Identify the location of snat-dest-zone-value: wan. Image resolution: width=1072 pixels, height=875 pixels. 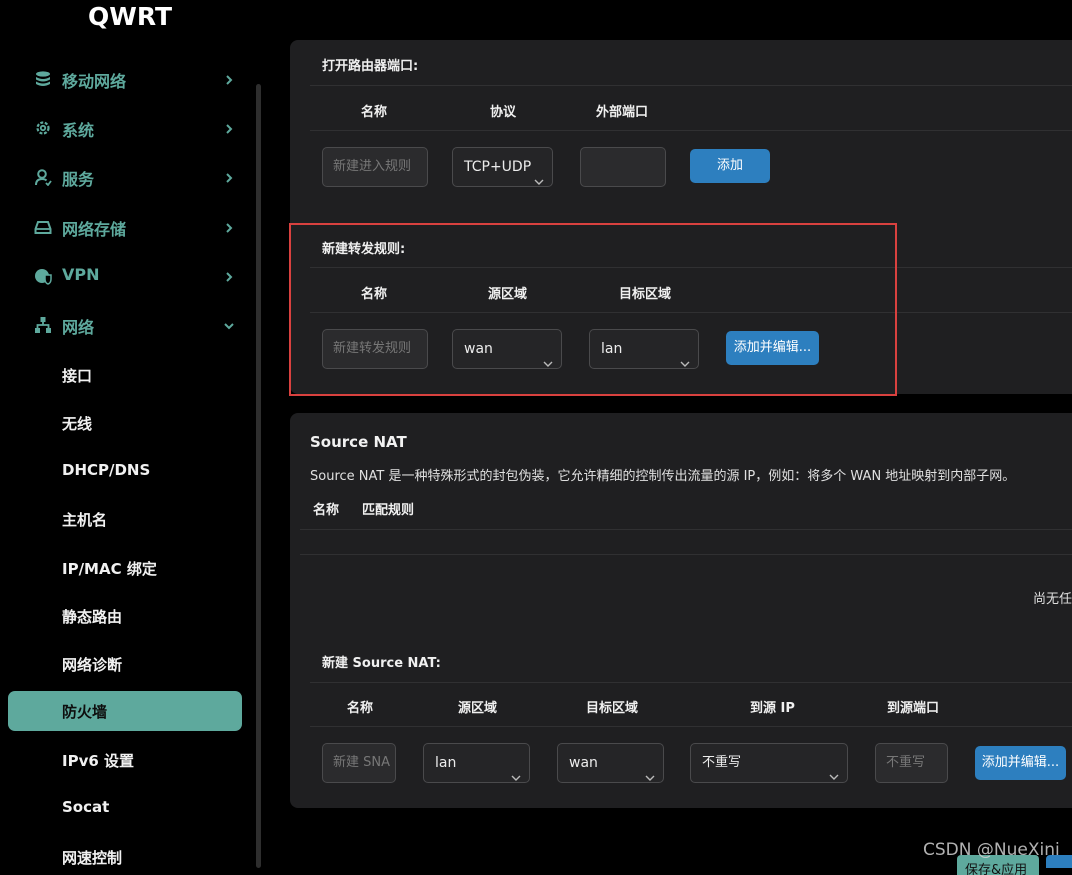
(583, 763).